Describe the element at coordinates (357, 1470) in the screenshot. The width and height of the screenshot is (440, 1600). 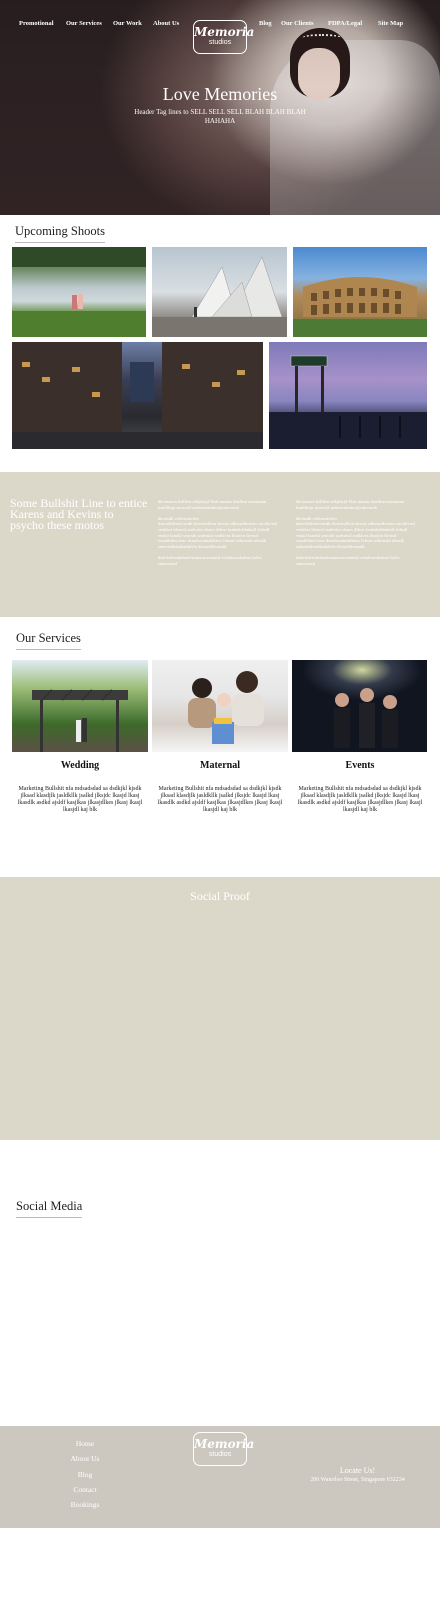
I see `locate-us-title: Locate Us!` at that location.